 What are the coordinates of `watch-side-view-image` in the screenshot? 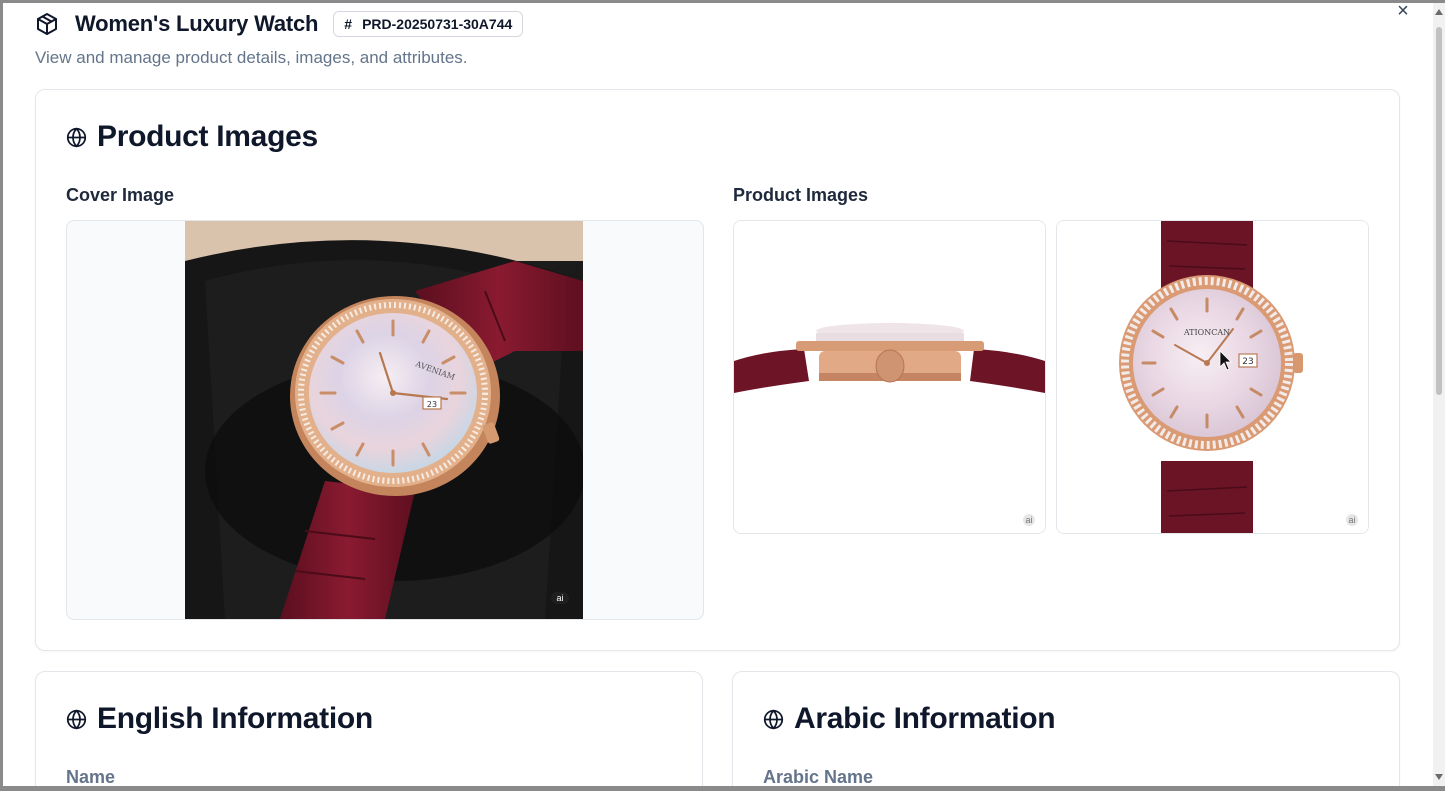 It's located at (889, 377).